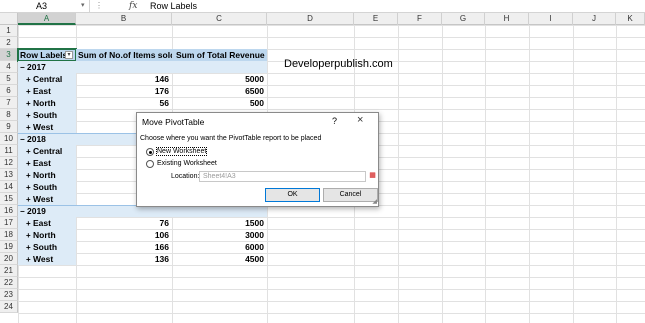 The image size is (645, 323). What do you see at coordinates (219, 19) in the screenshot?
I see `column-header-c: C` at bounding box center [219, 19].